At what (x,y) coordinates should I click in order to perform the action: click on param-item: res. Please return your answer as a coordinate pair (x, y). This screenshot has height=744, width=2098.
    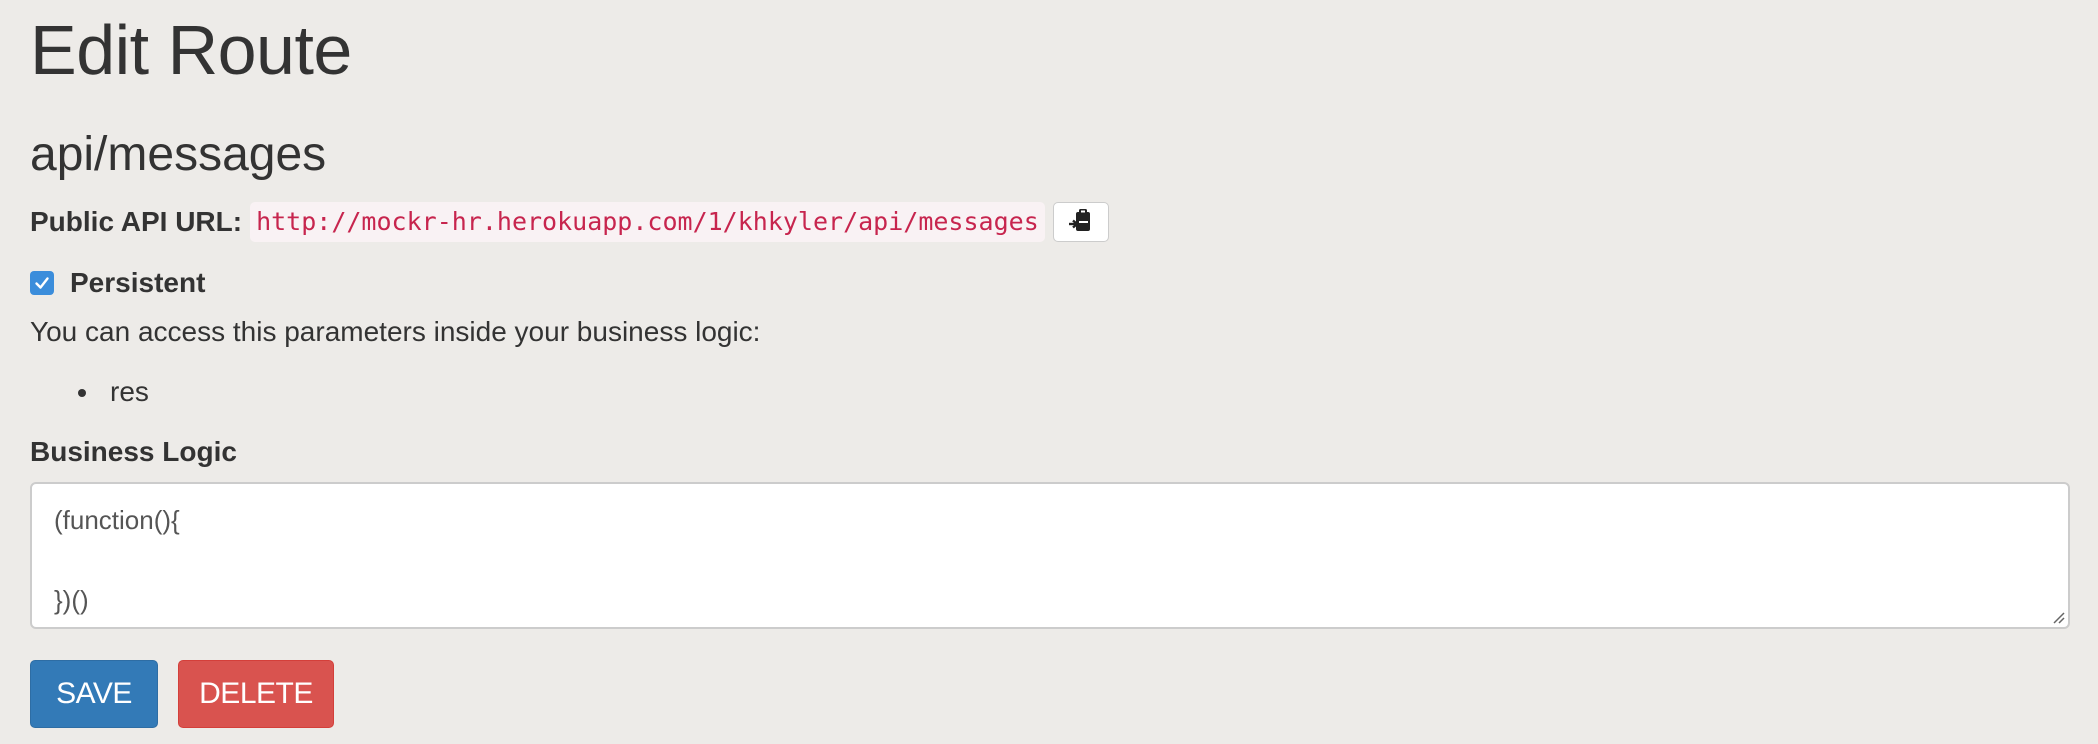
    Looking at the image, I should click on (89, 392).